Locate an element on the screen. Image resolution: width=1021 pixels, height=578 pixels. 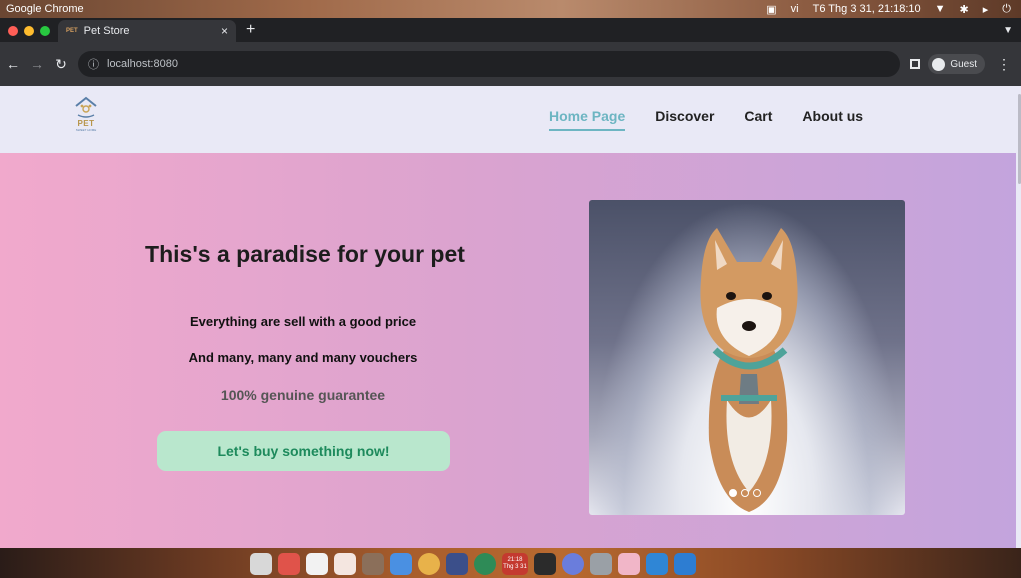
close-tab-icon: × is located at coordinates (224, 31).